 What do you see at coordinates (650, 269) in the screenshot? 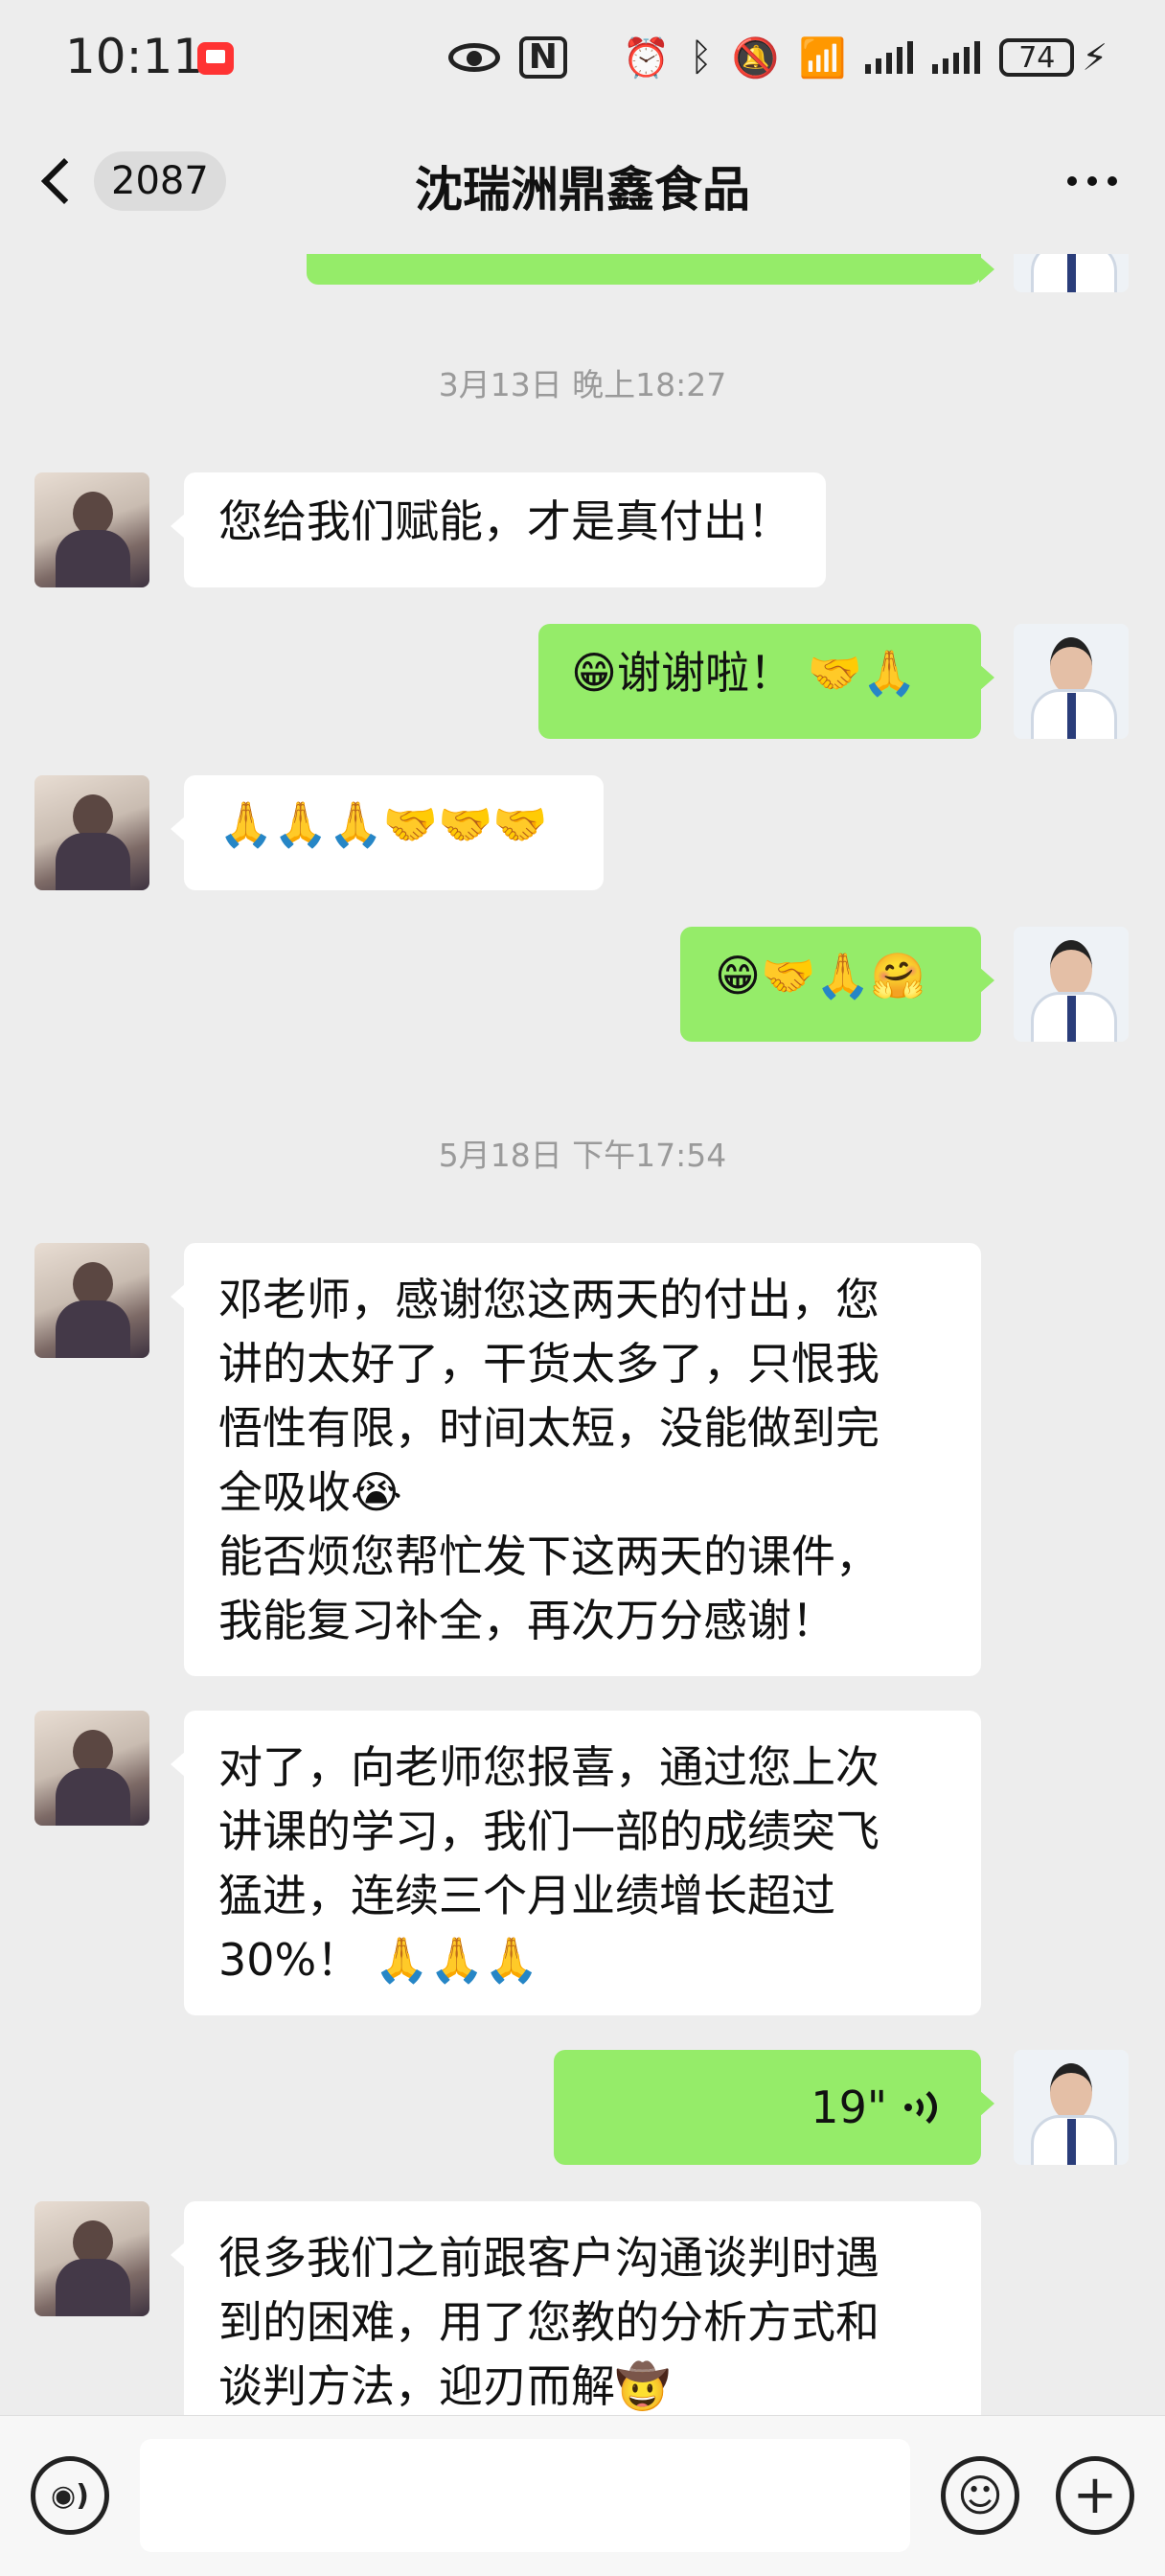
I see `message-bubble-previous` at bounding box center [650, 269].